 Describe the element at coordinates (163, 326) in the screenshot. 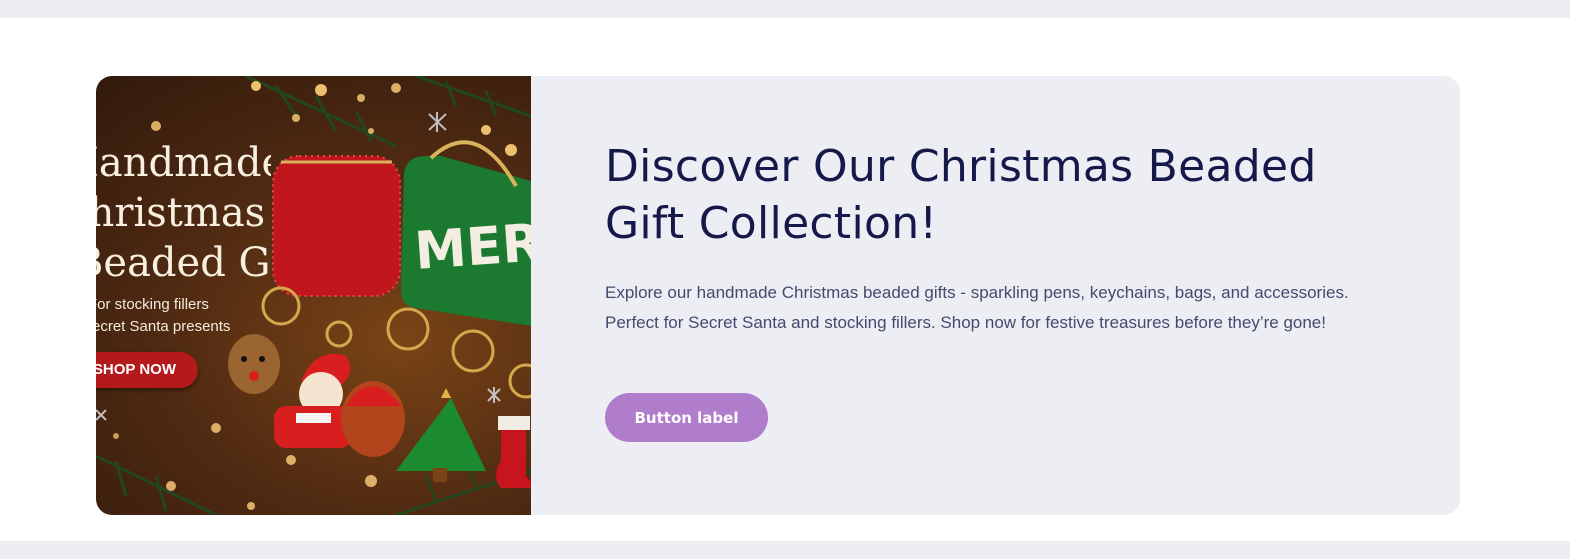

I see `hero-subtitle-line: Secret Santa presents` at that location.